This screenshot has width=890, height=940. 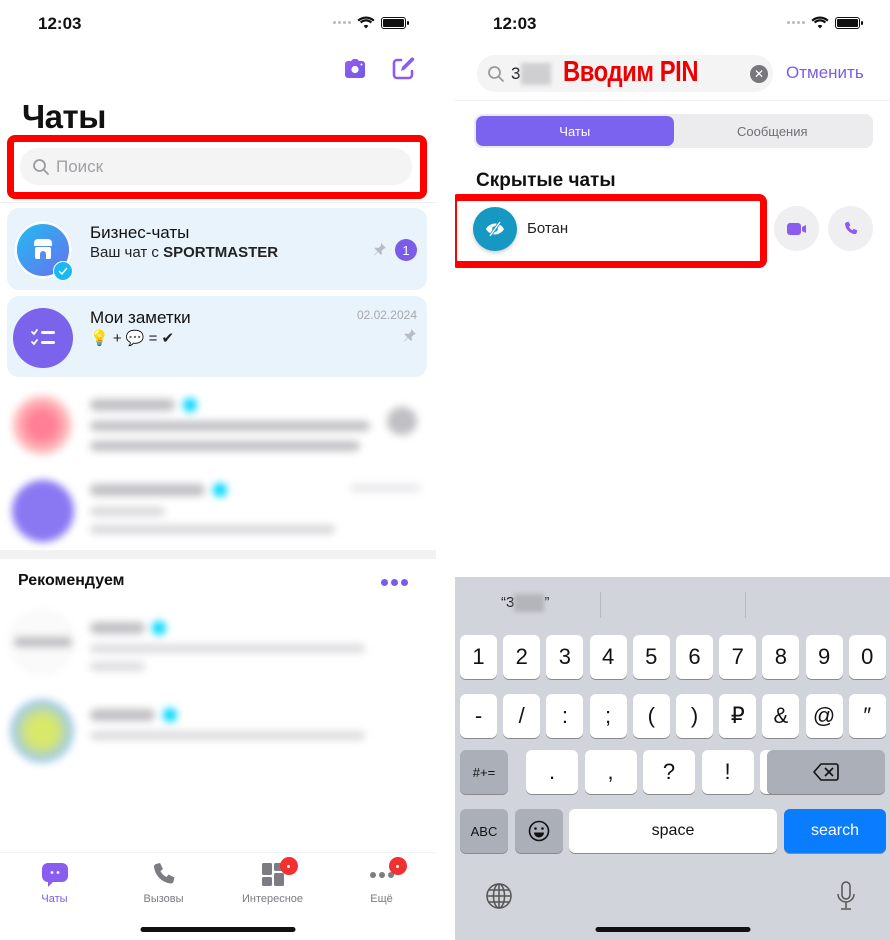 I want to click on annotation-text: Вводим PIN, so click(x=631, y=72).